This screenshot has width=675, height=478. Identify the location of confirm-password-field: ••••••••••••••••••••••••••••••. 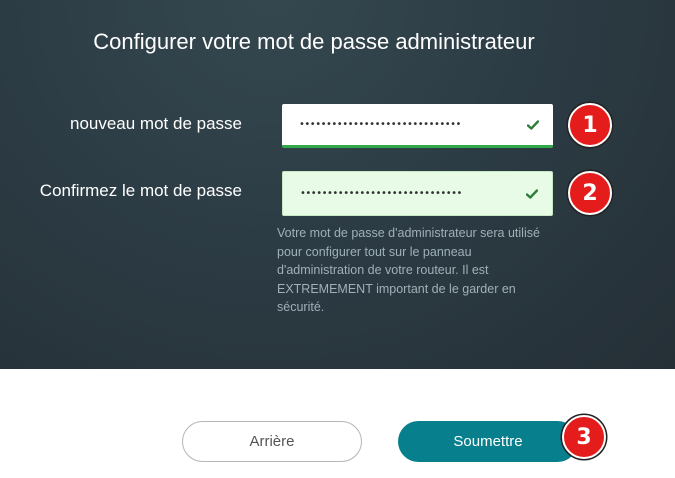
(417, 193).